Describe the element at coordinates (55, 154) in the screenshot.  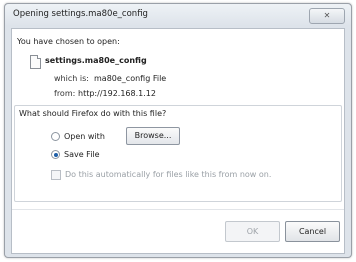
I see `save-file-radio` at that location.